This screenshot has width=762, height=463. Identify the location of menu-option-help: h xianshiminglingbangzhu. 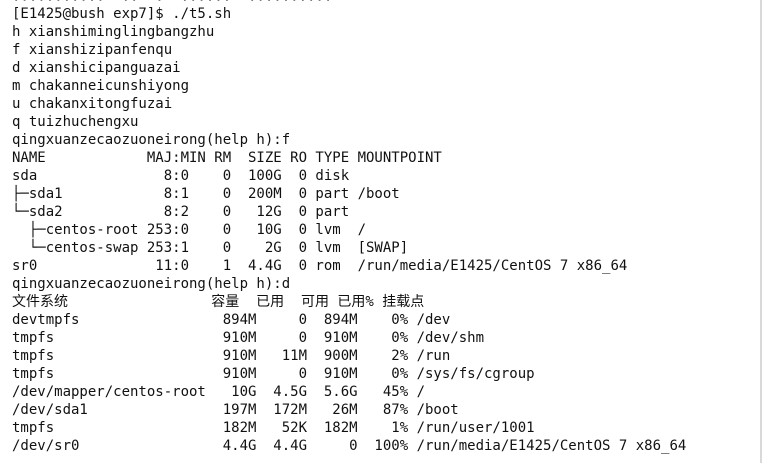
(113, 32).